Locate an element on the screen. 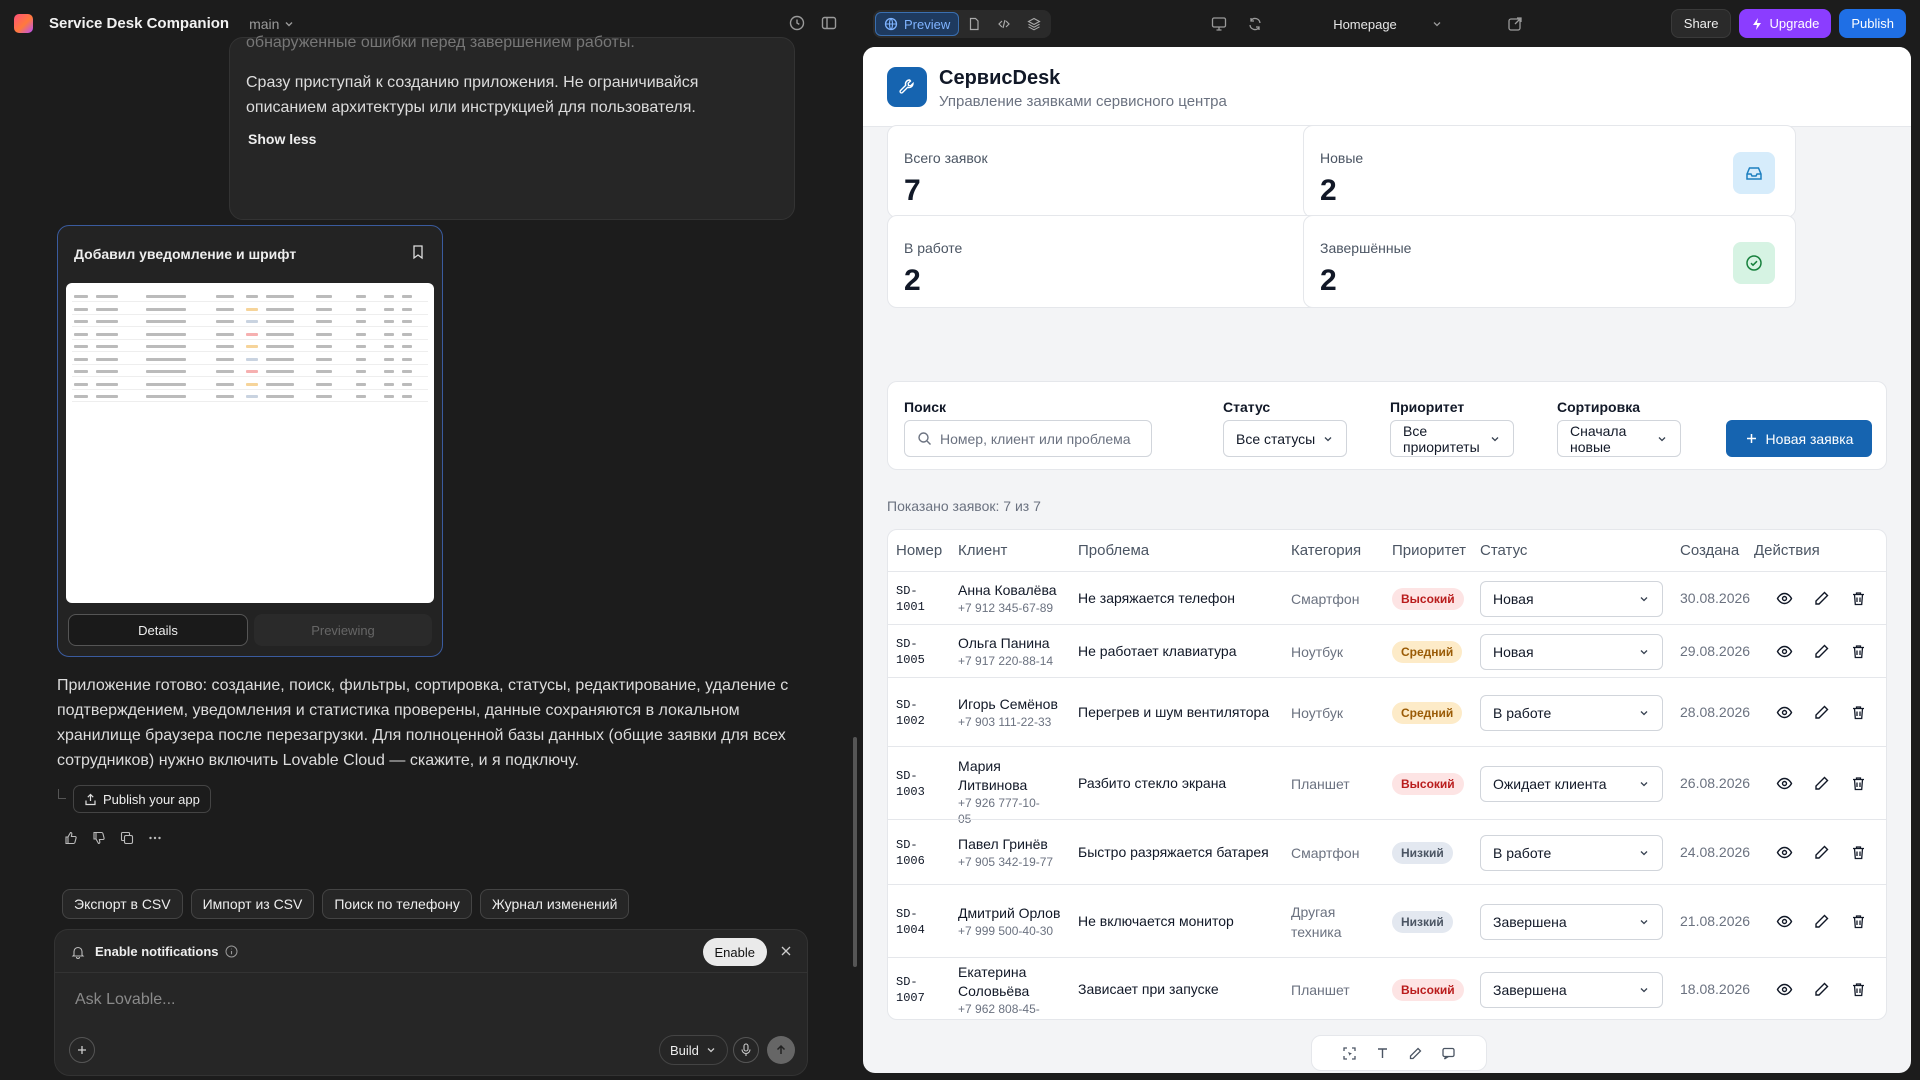 Image resolution: width=1920 pixels, height=1080 pixels. thumbs-down-icon is located at coordinates (99, 838).